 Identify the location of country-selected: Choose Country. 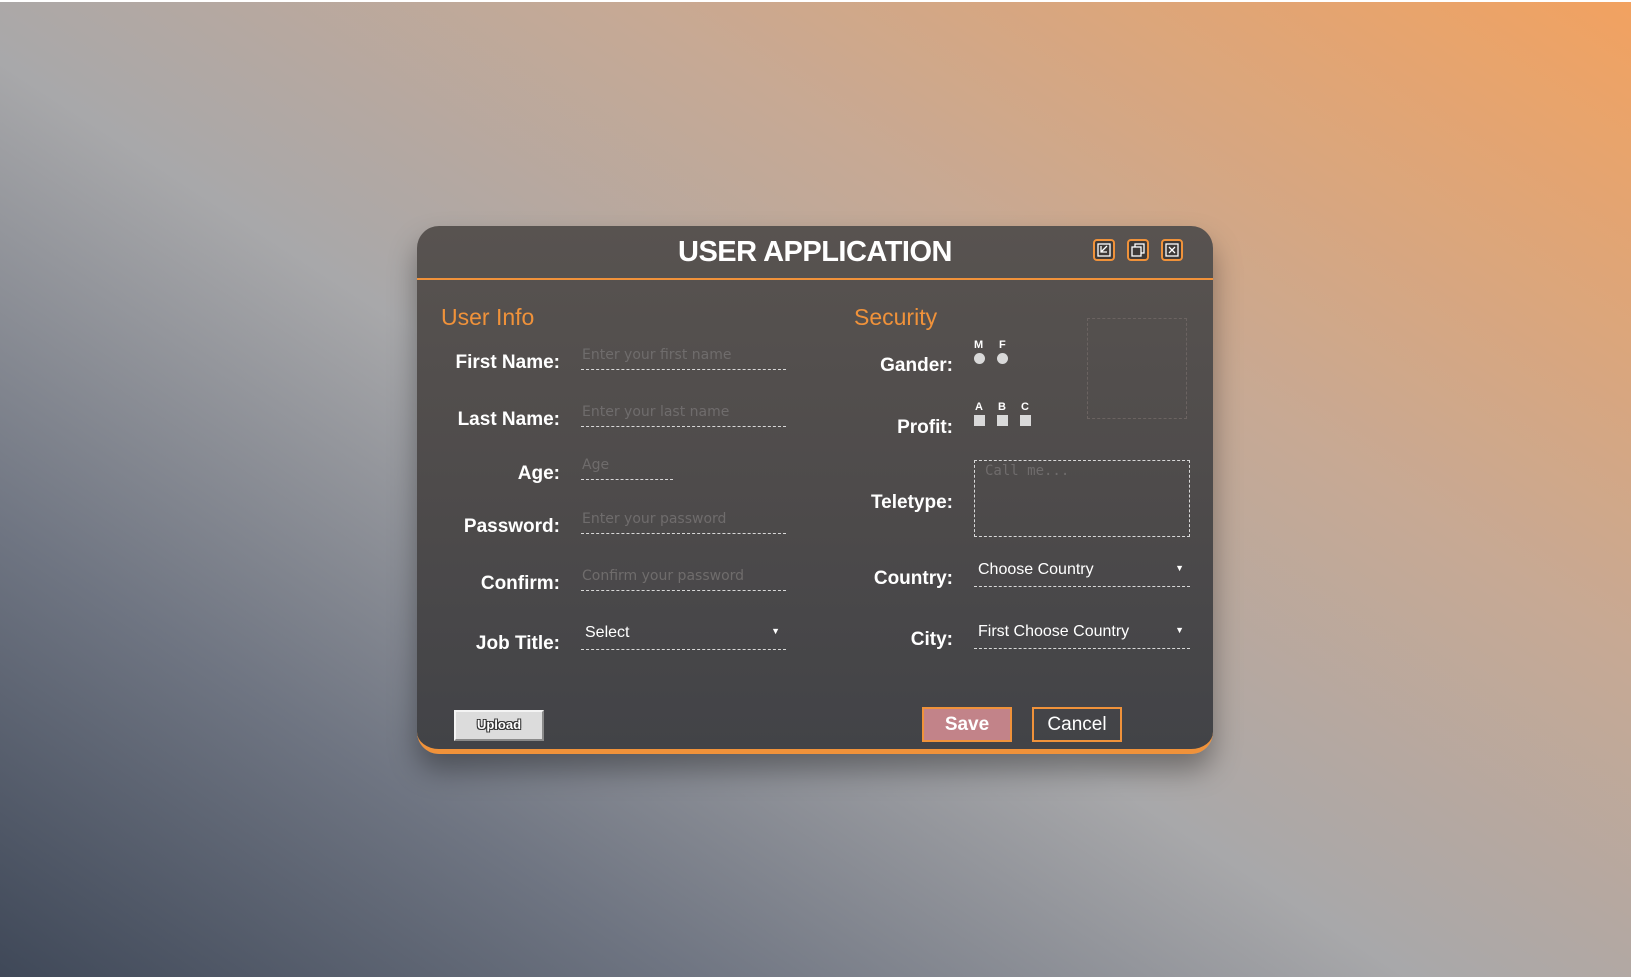
(1036, 569).